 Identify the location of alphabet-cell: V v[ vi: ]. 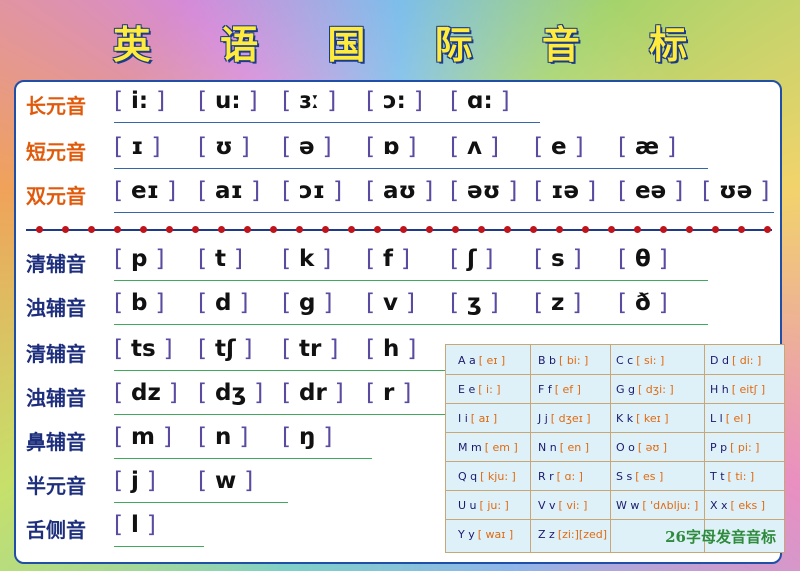
(562, 505).